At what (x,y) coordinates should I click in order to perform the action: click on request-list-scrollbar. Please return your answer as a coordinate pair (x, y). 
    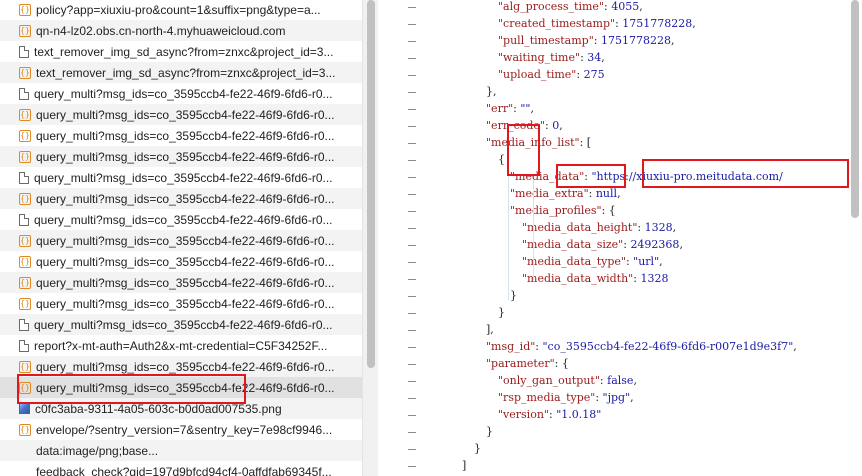
    Looking at the image, I should click on (370, 238).